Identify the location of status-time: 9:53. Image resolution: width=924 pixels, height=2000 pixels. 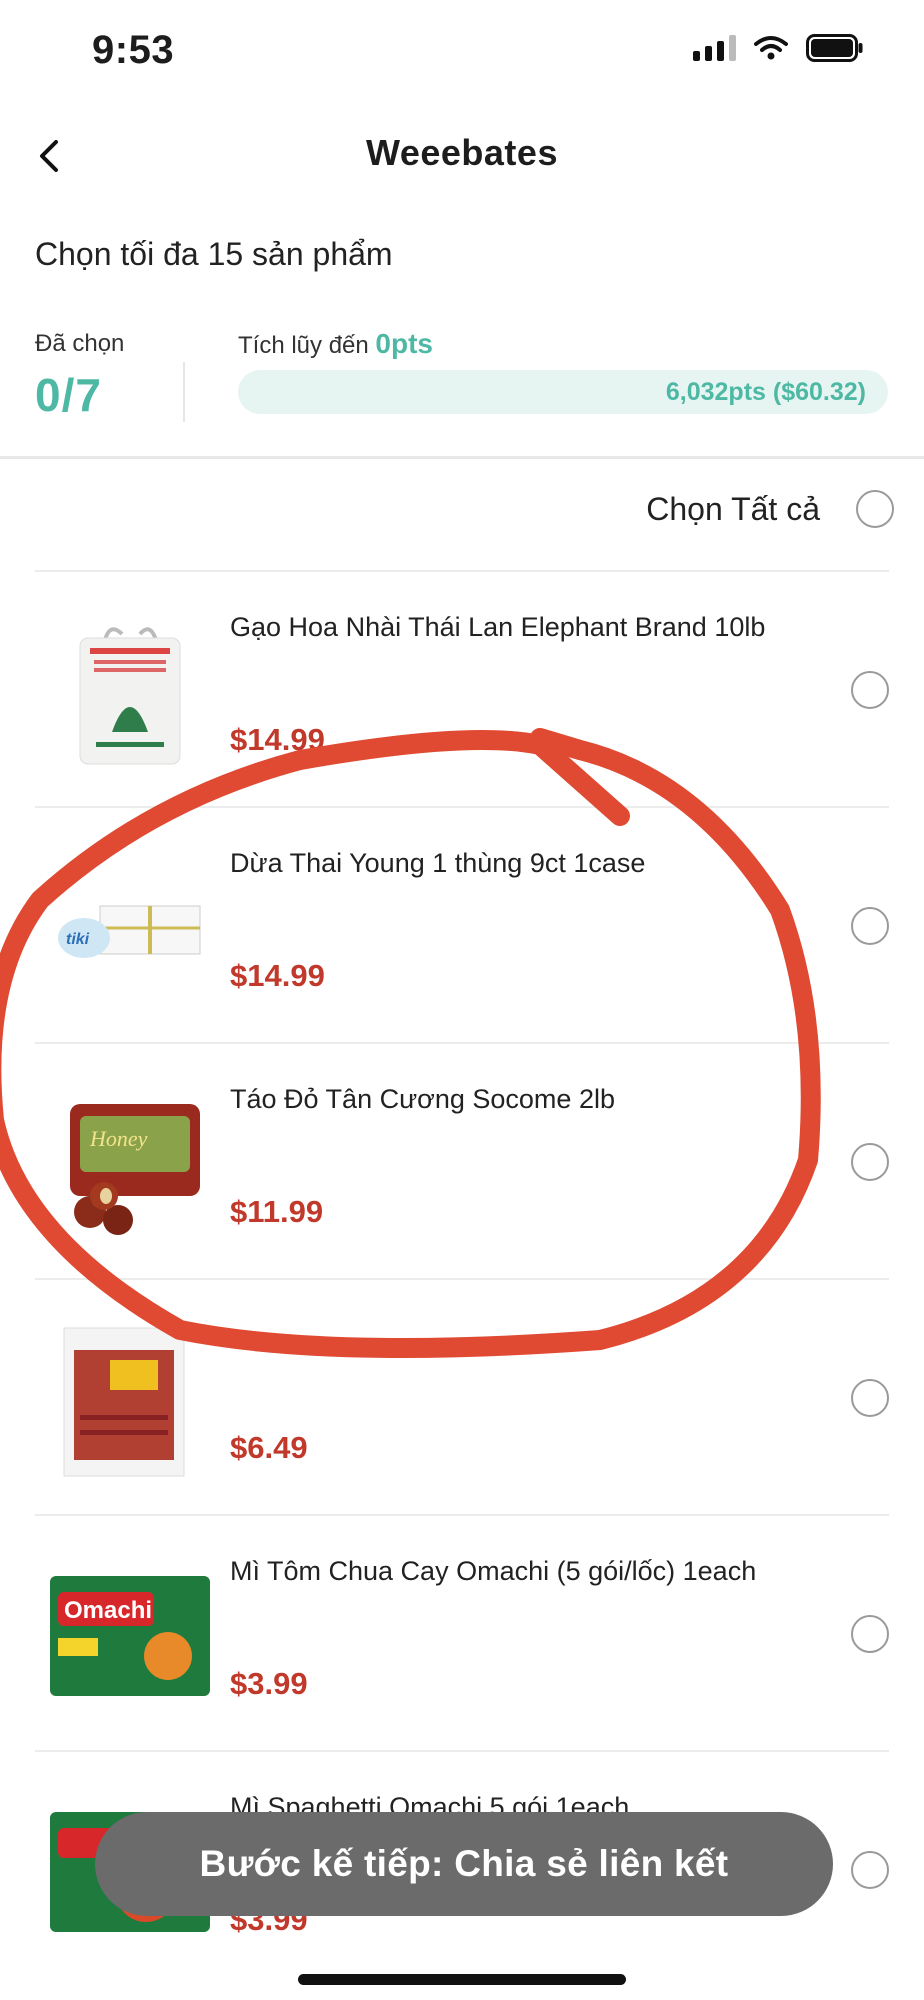
(133, 50).